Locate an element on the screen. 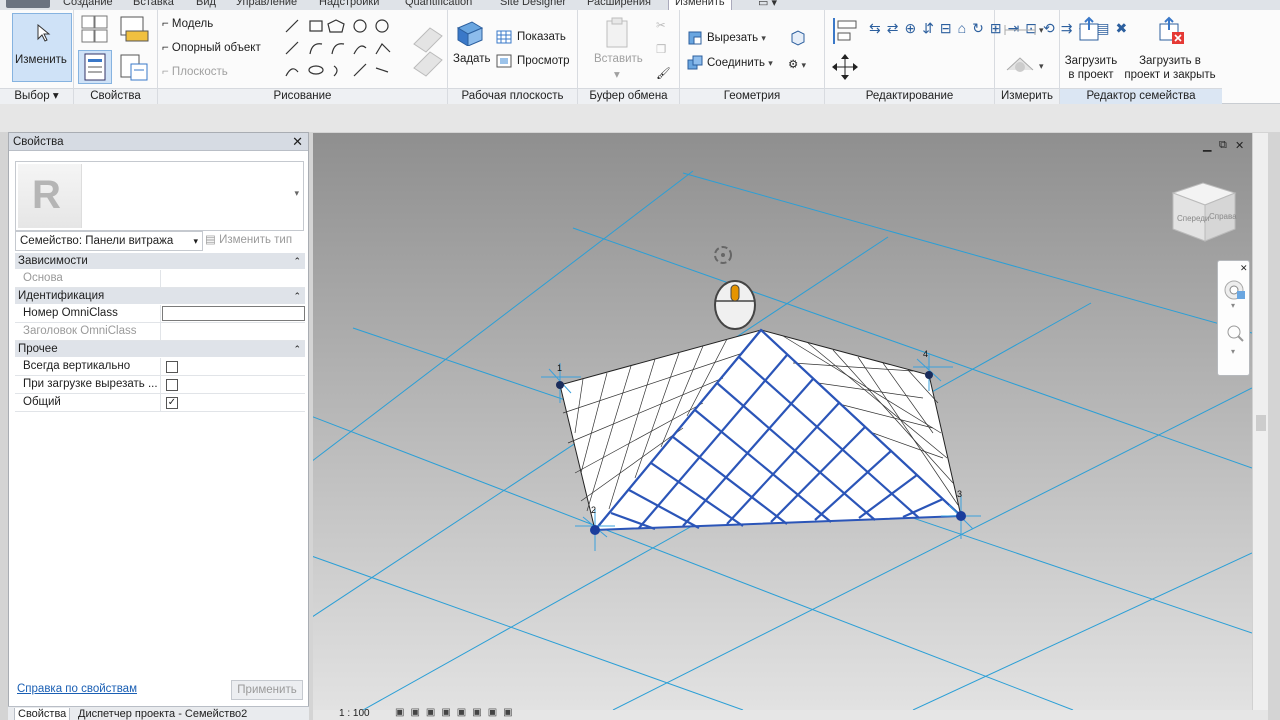 The height and width of the screenshot is (720, 1280). family-filter-dropdown: Семейство: Панели витража ▾ is located at coordinates (109, 241).